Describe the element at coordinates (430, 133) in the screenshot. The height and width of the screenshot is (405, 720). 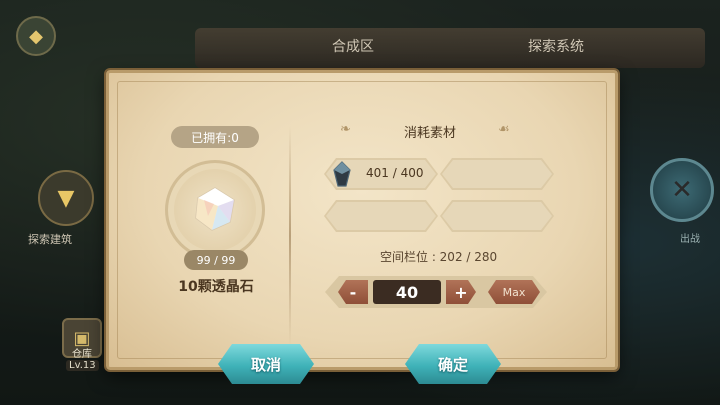
I see `section-title: 消耗素材` at that location.